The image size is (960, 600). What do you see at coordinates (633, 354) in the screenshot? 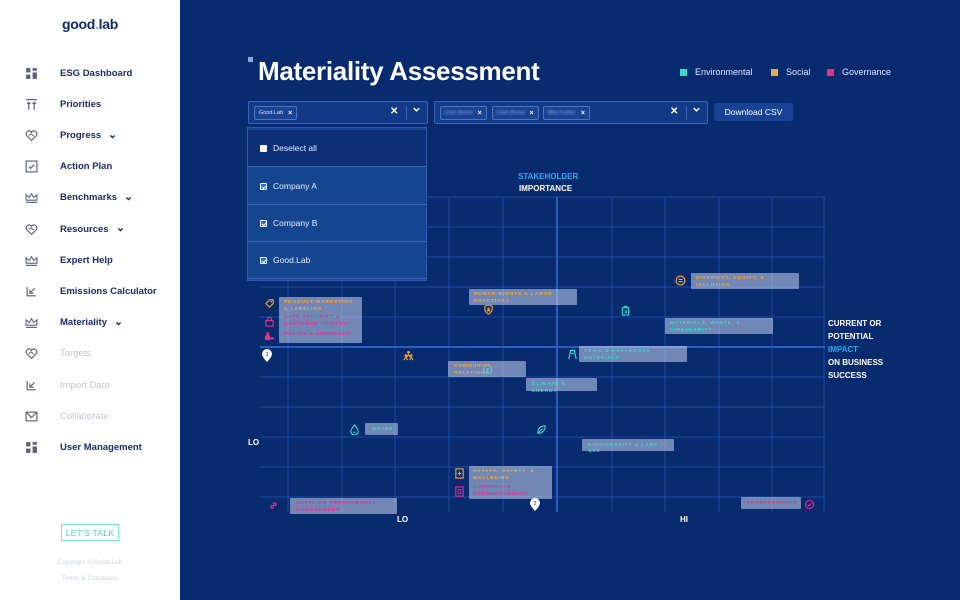
I see `matrix-item: Toxic & Hazardous Materials` at bounding box center [633, 354].